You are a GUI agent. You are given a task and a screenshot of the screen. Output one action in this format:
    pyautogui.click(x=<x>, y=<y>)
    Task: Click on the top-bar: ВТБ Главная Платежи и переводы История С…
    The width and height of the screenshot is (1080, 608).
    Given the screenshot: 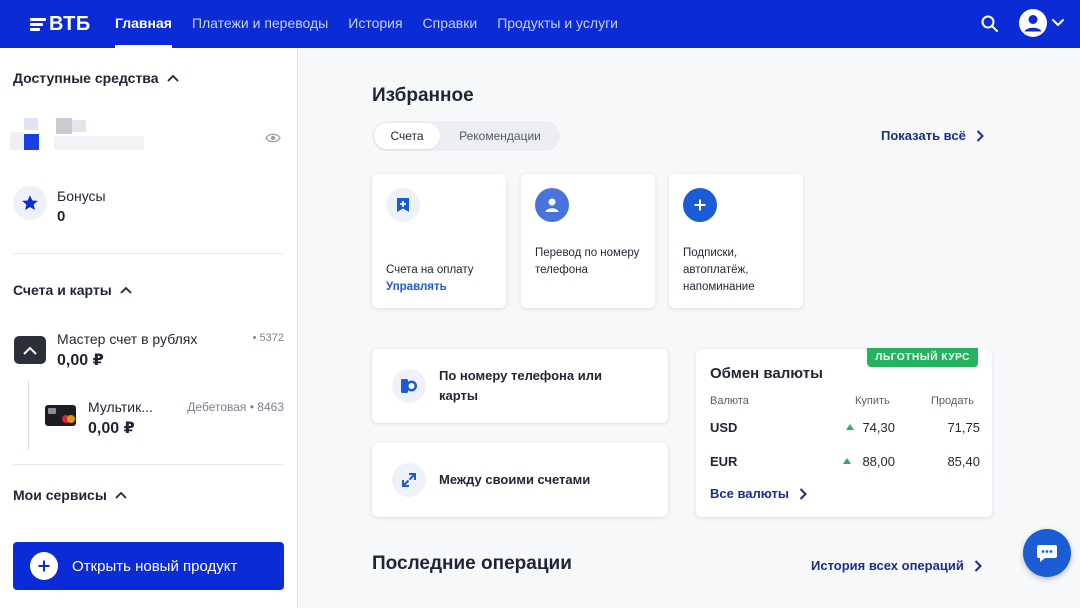 What is the action you would take?
    pyautogui.click(x=540, y=24)
    